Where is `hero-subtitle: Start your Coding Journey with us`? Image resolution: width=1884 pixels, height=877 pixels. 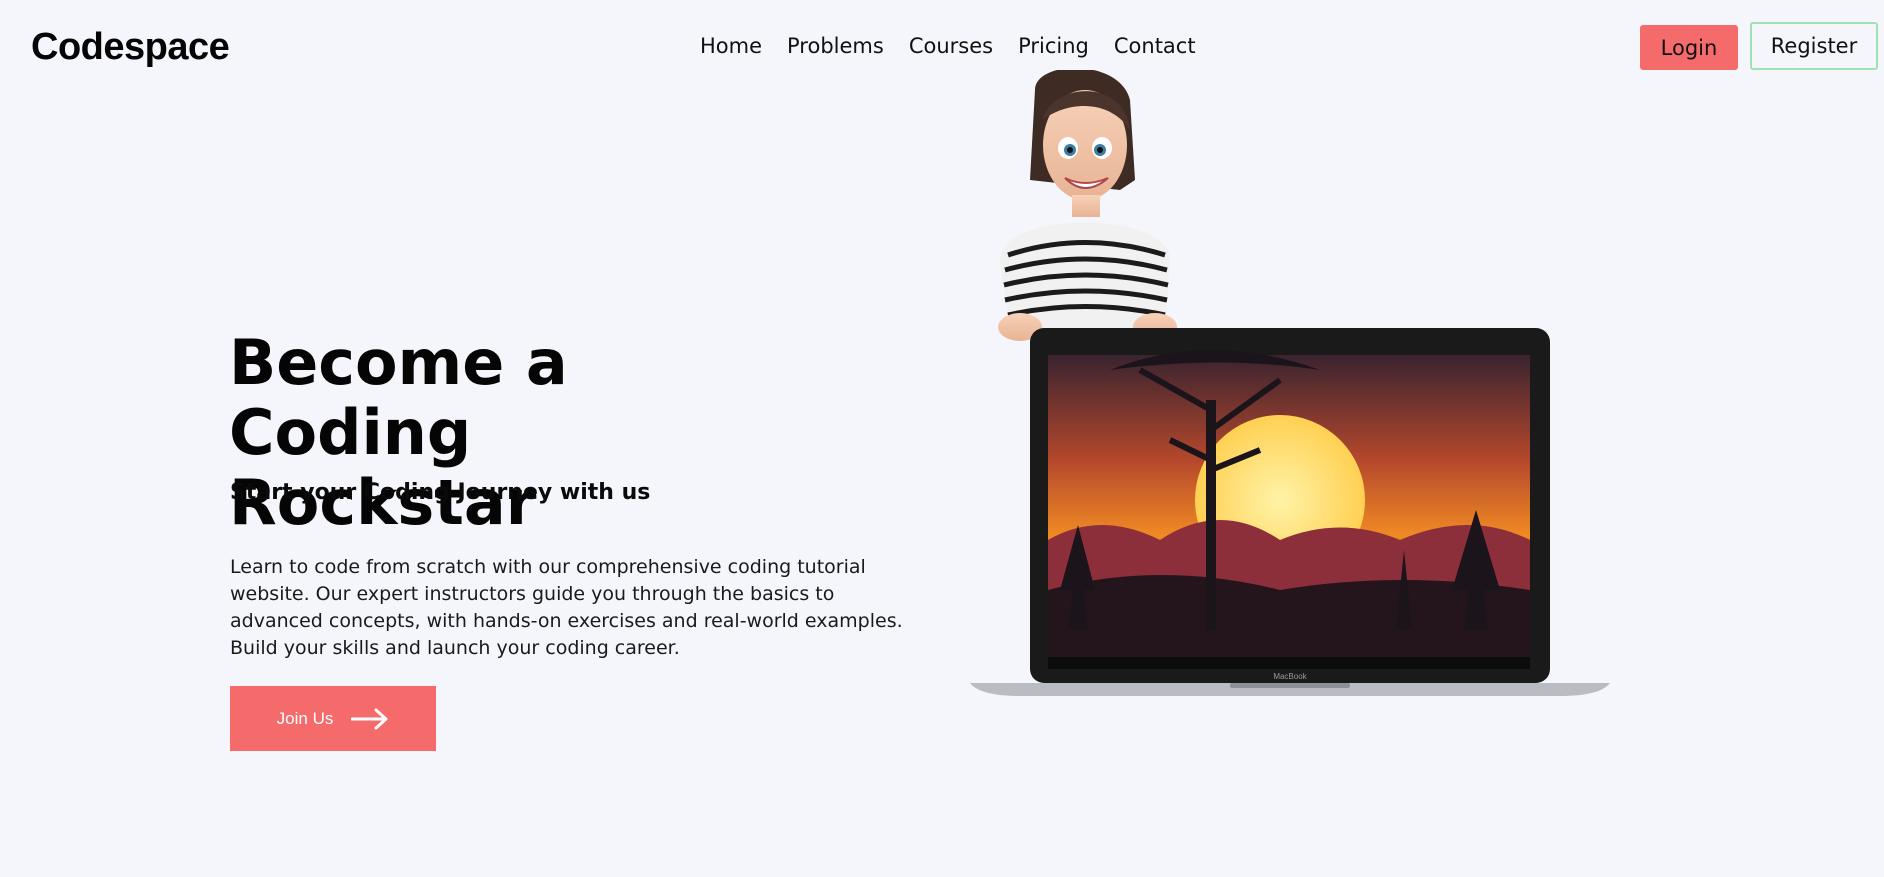 hero-subtitle: Start your Coding Journey with us is located at coordinates (440, 492).